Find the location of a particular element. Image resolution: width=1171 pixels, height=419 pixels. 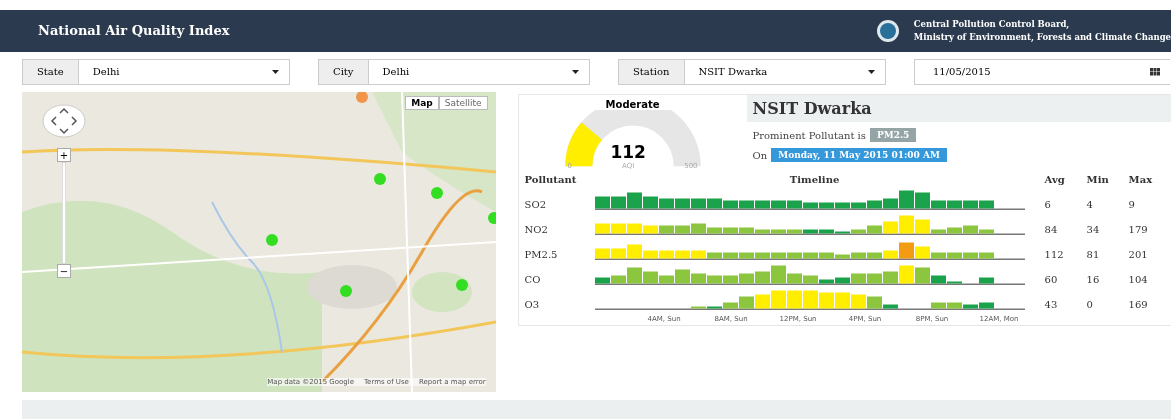

min-cell-text: 34 is located at coordinates (1093, 230).